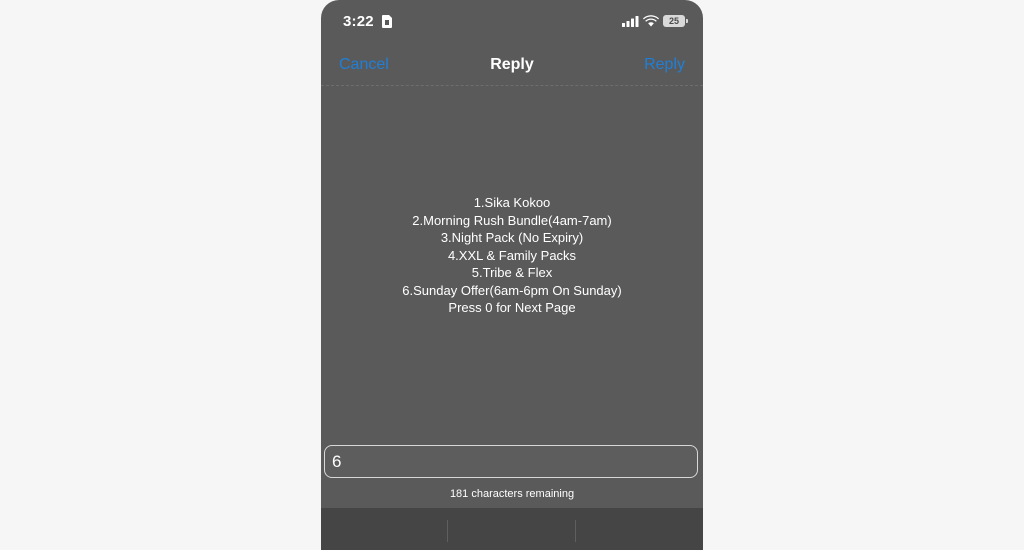  Describe the element at coordinates (651, 21) in the screenshot. I see `wifi-icon` at that location.